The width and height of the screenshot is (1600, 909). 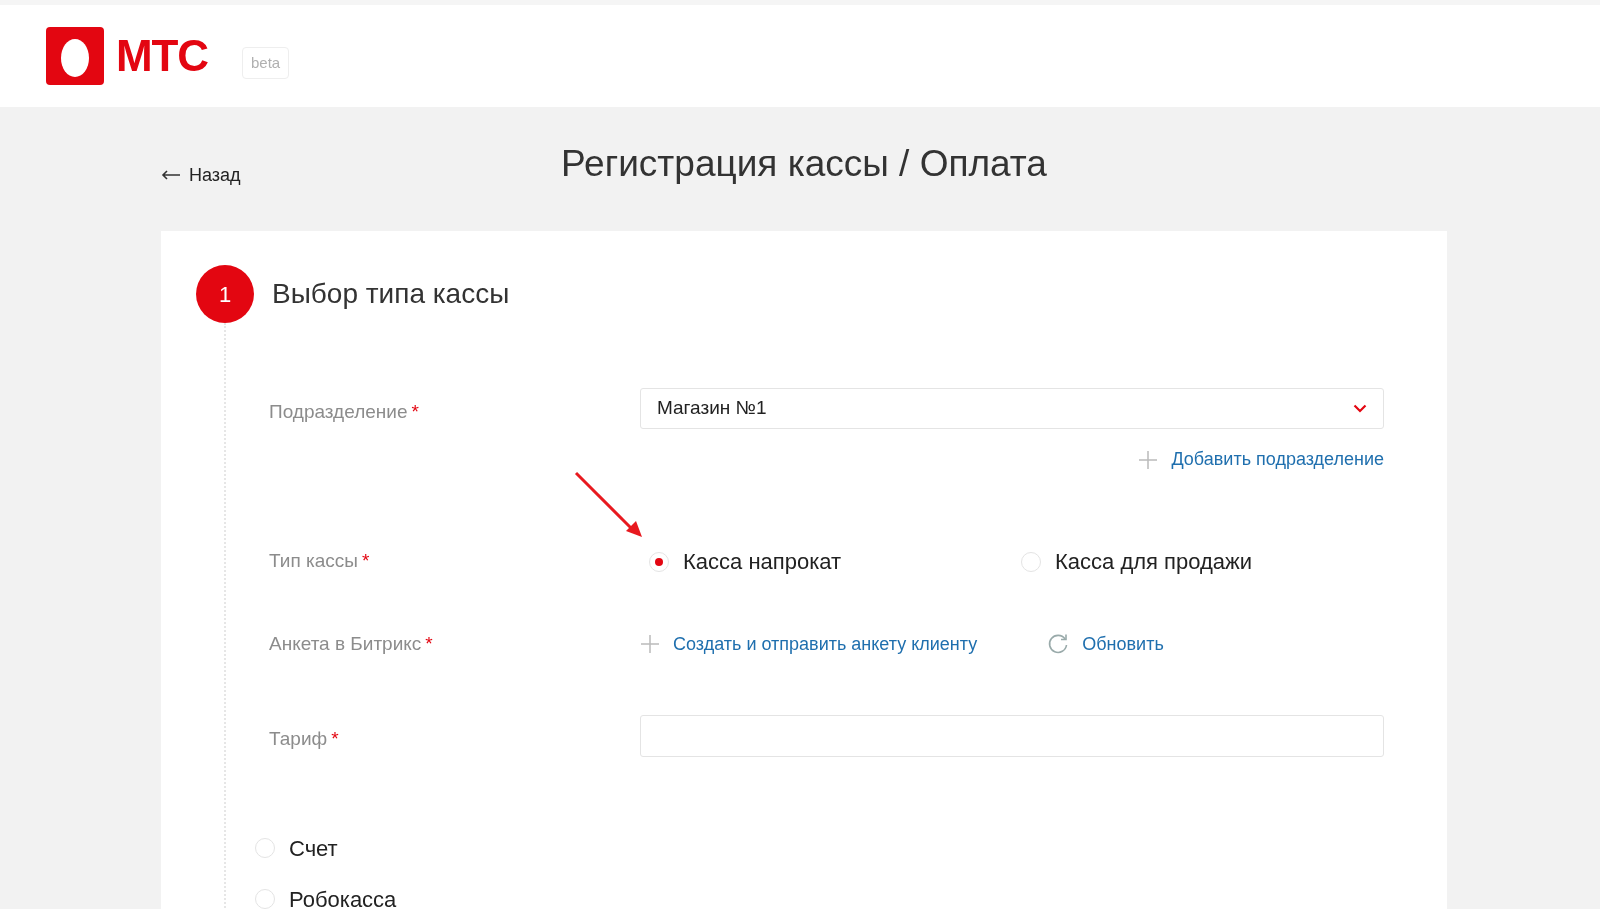 What do you see at coordinates (351, 644) in the screenshot?
I see `field-label: Анкета в Битрикс *` at bounding box center [351, 644].